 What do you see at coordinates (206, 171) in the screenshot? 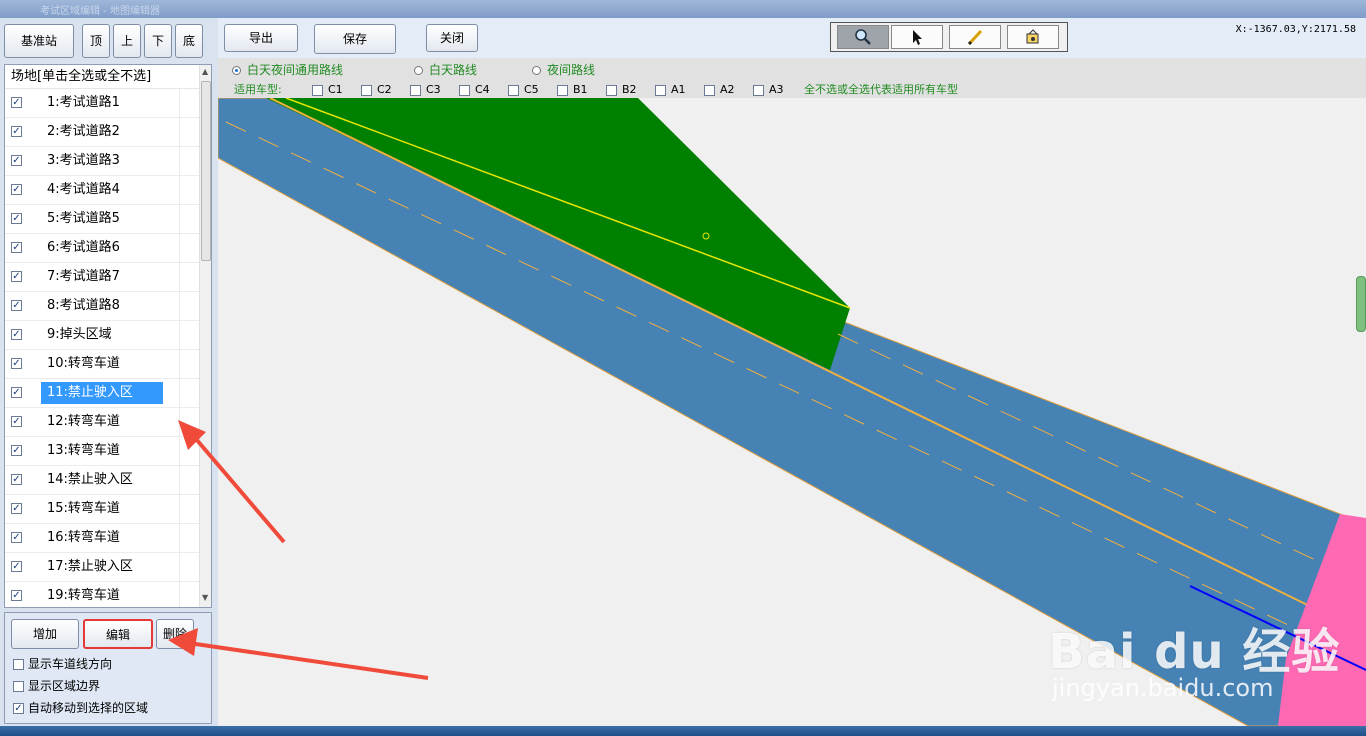
I see `scroll-thumb` at bounding box center [206, 171].